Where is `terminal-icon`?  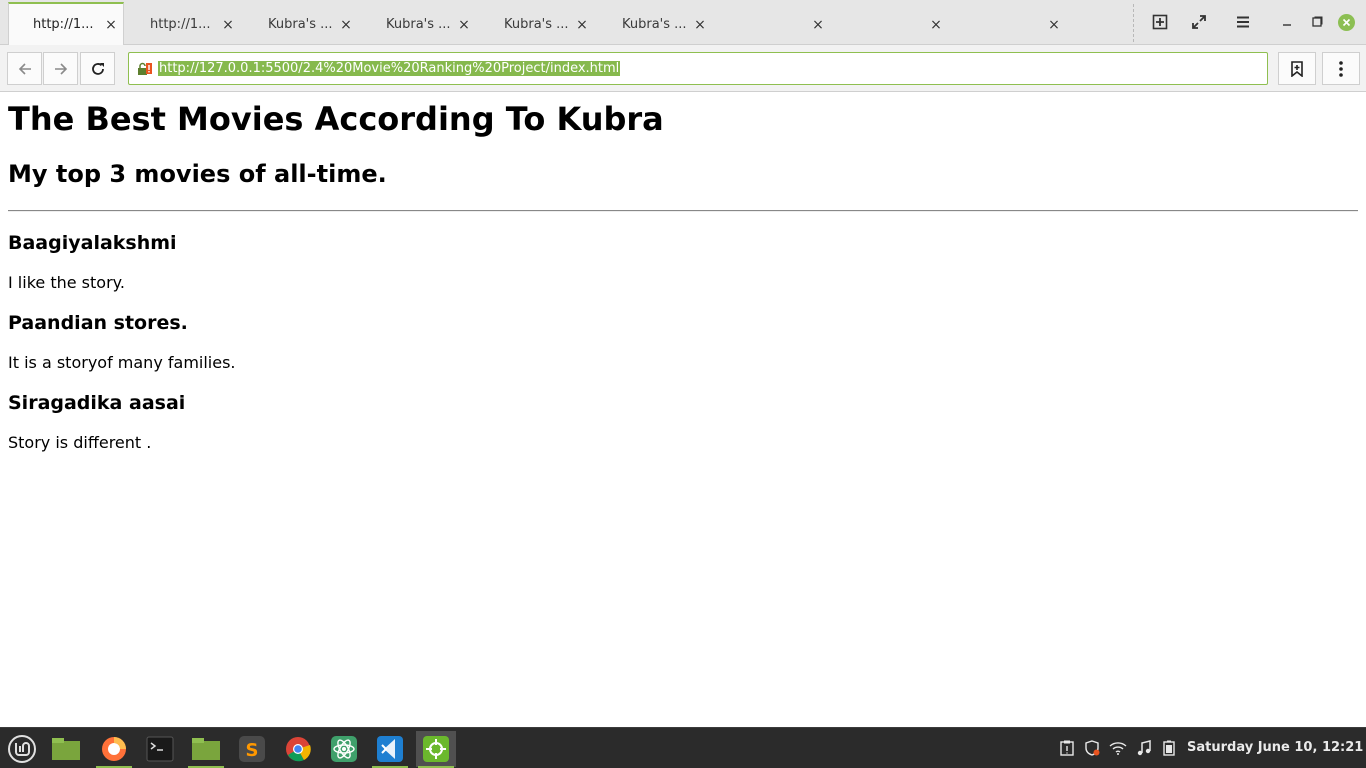 terminal-icon is located at coordinates (160, 749).